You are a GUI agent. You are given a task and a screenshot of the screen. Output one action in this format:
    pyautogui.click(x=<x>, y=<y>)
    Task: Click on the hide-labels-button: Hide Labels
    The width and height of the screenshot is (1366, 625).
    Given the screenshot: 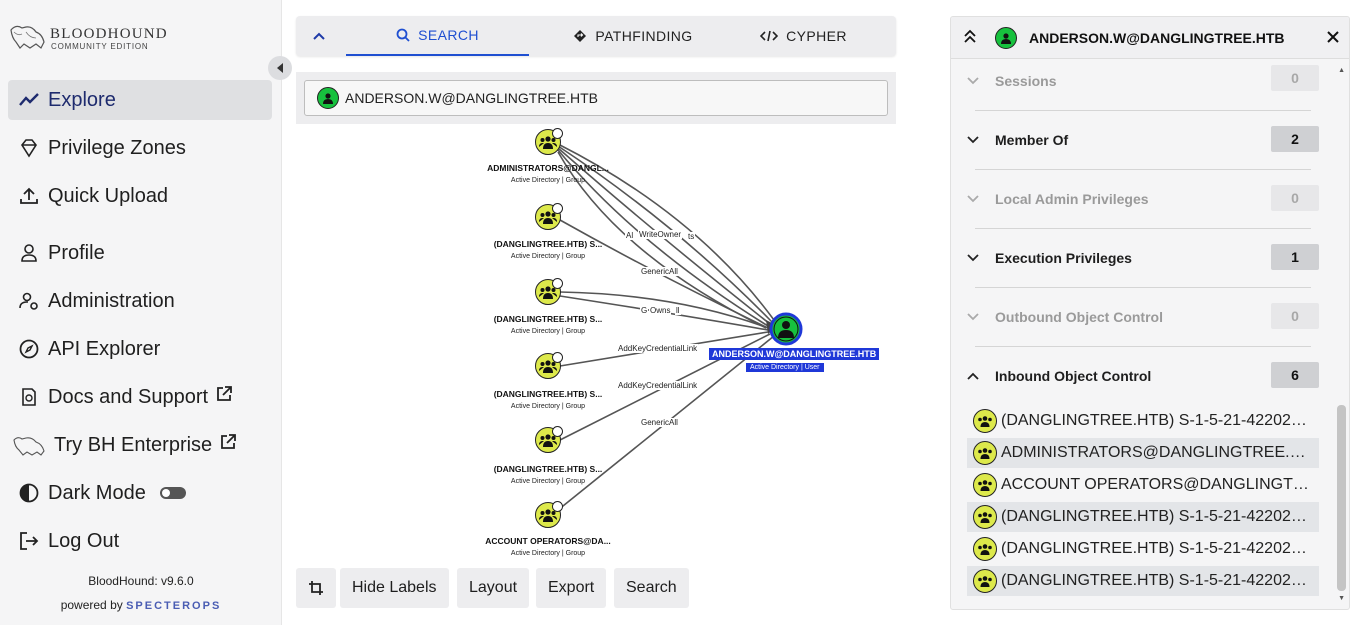 What is the action you would take?
    pyautogui.click(x=394, y=588)
    